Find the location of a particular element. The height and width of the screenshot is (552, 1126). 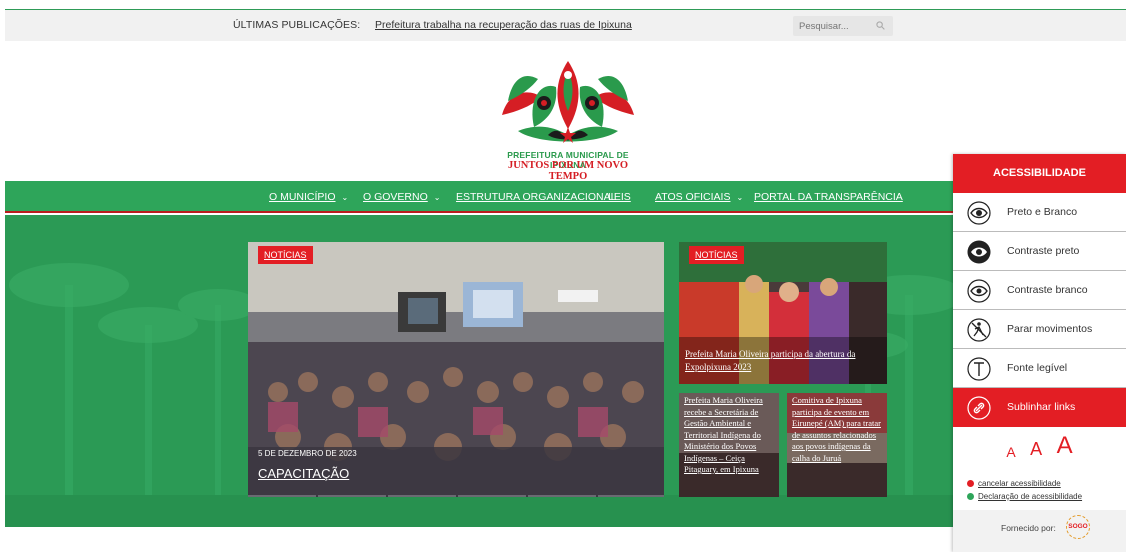

accessibility-title: ACESSIBILIDADE is located at coordinates (1039, 173).